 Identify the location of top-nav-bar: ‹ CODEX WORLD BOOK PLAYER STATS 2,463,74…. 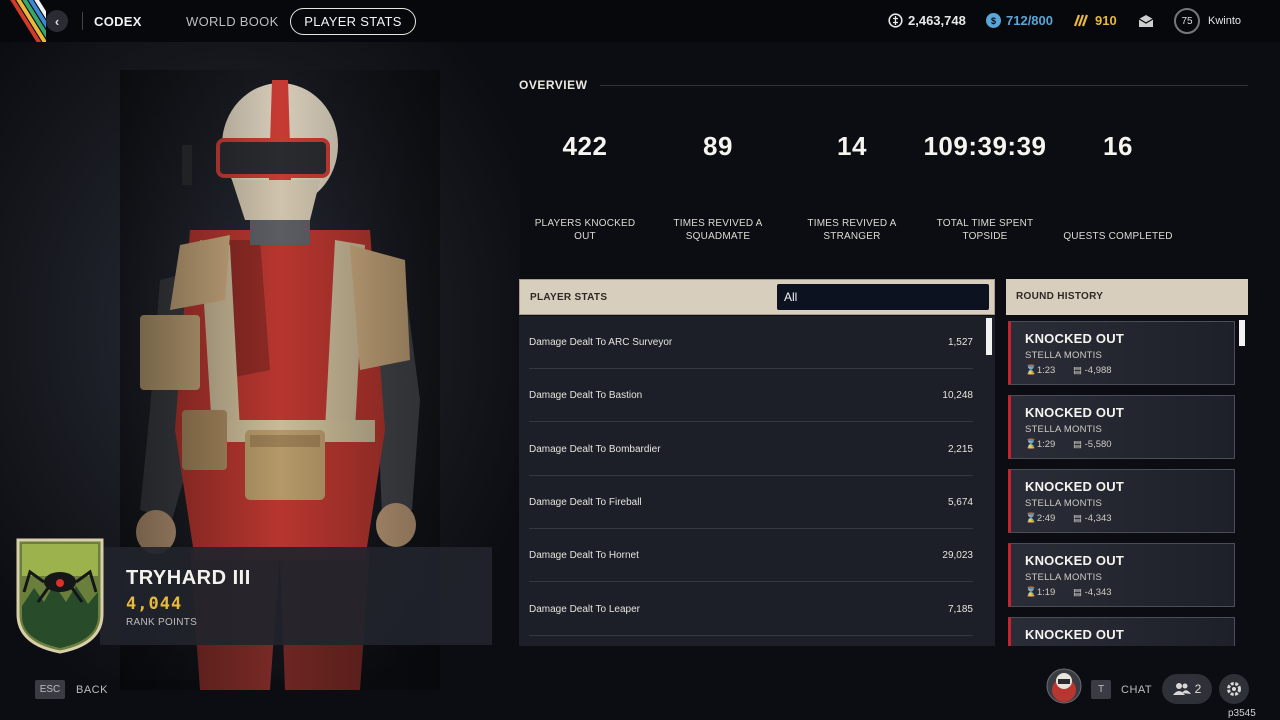
(640, 21).